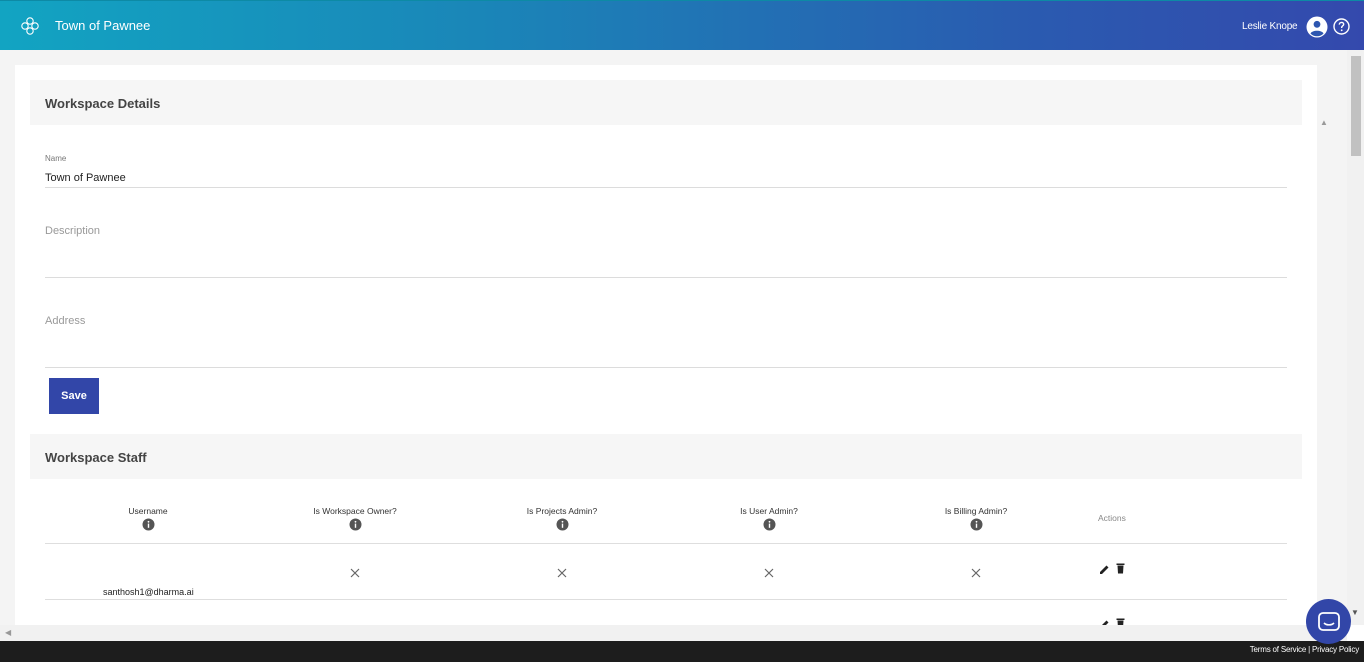  What do you see at coordinates (1317, 27) in the screenshot?
I see `account-circle-icon` at bounding box center [1317, 27].